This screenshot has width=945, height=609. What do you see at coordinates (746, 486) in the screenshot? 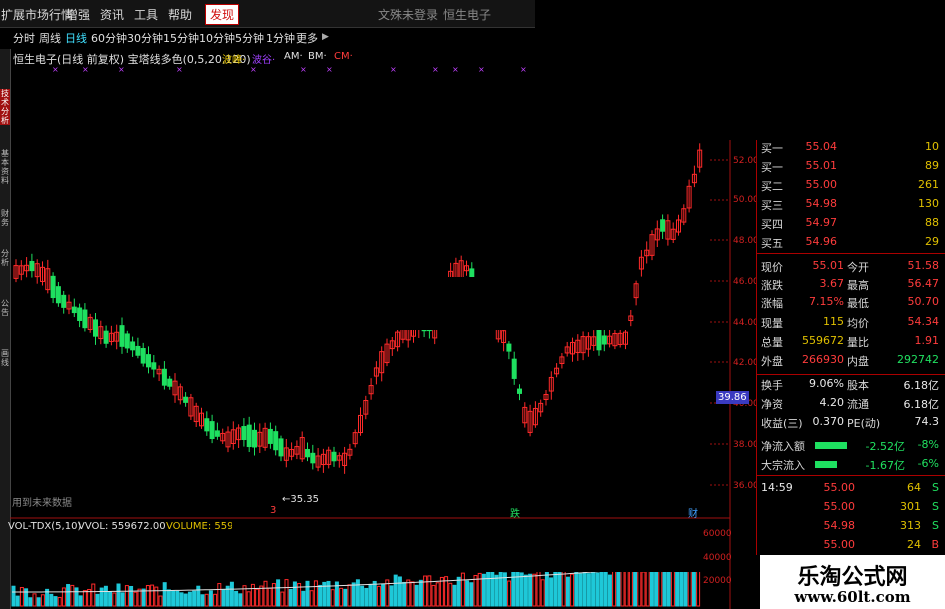
I see `price-tick: 36.00` at bounding box center [746, 486].